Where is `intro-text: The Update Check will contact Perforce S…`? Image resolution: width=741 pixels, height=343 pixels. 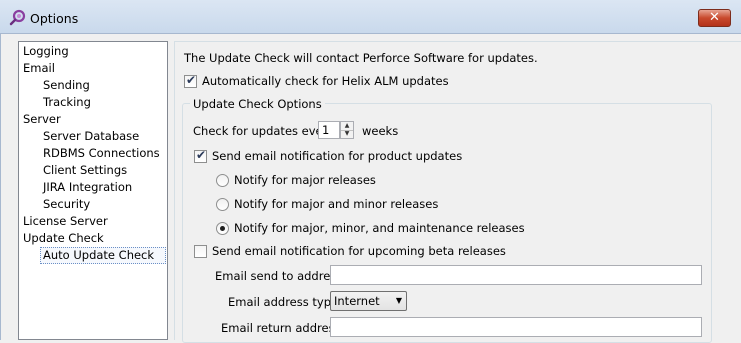 intro-text: The Update Check will contact Perforce S… is located at coordinates (361, 58).